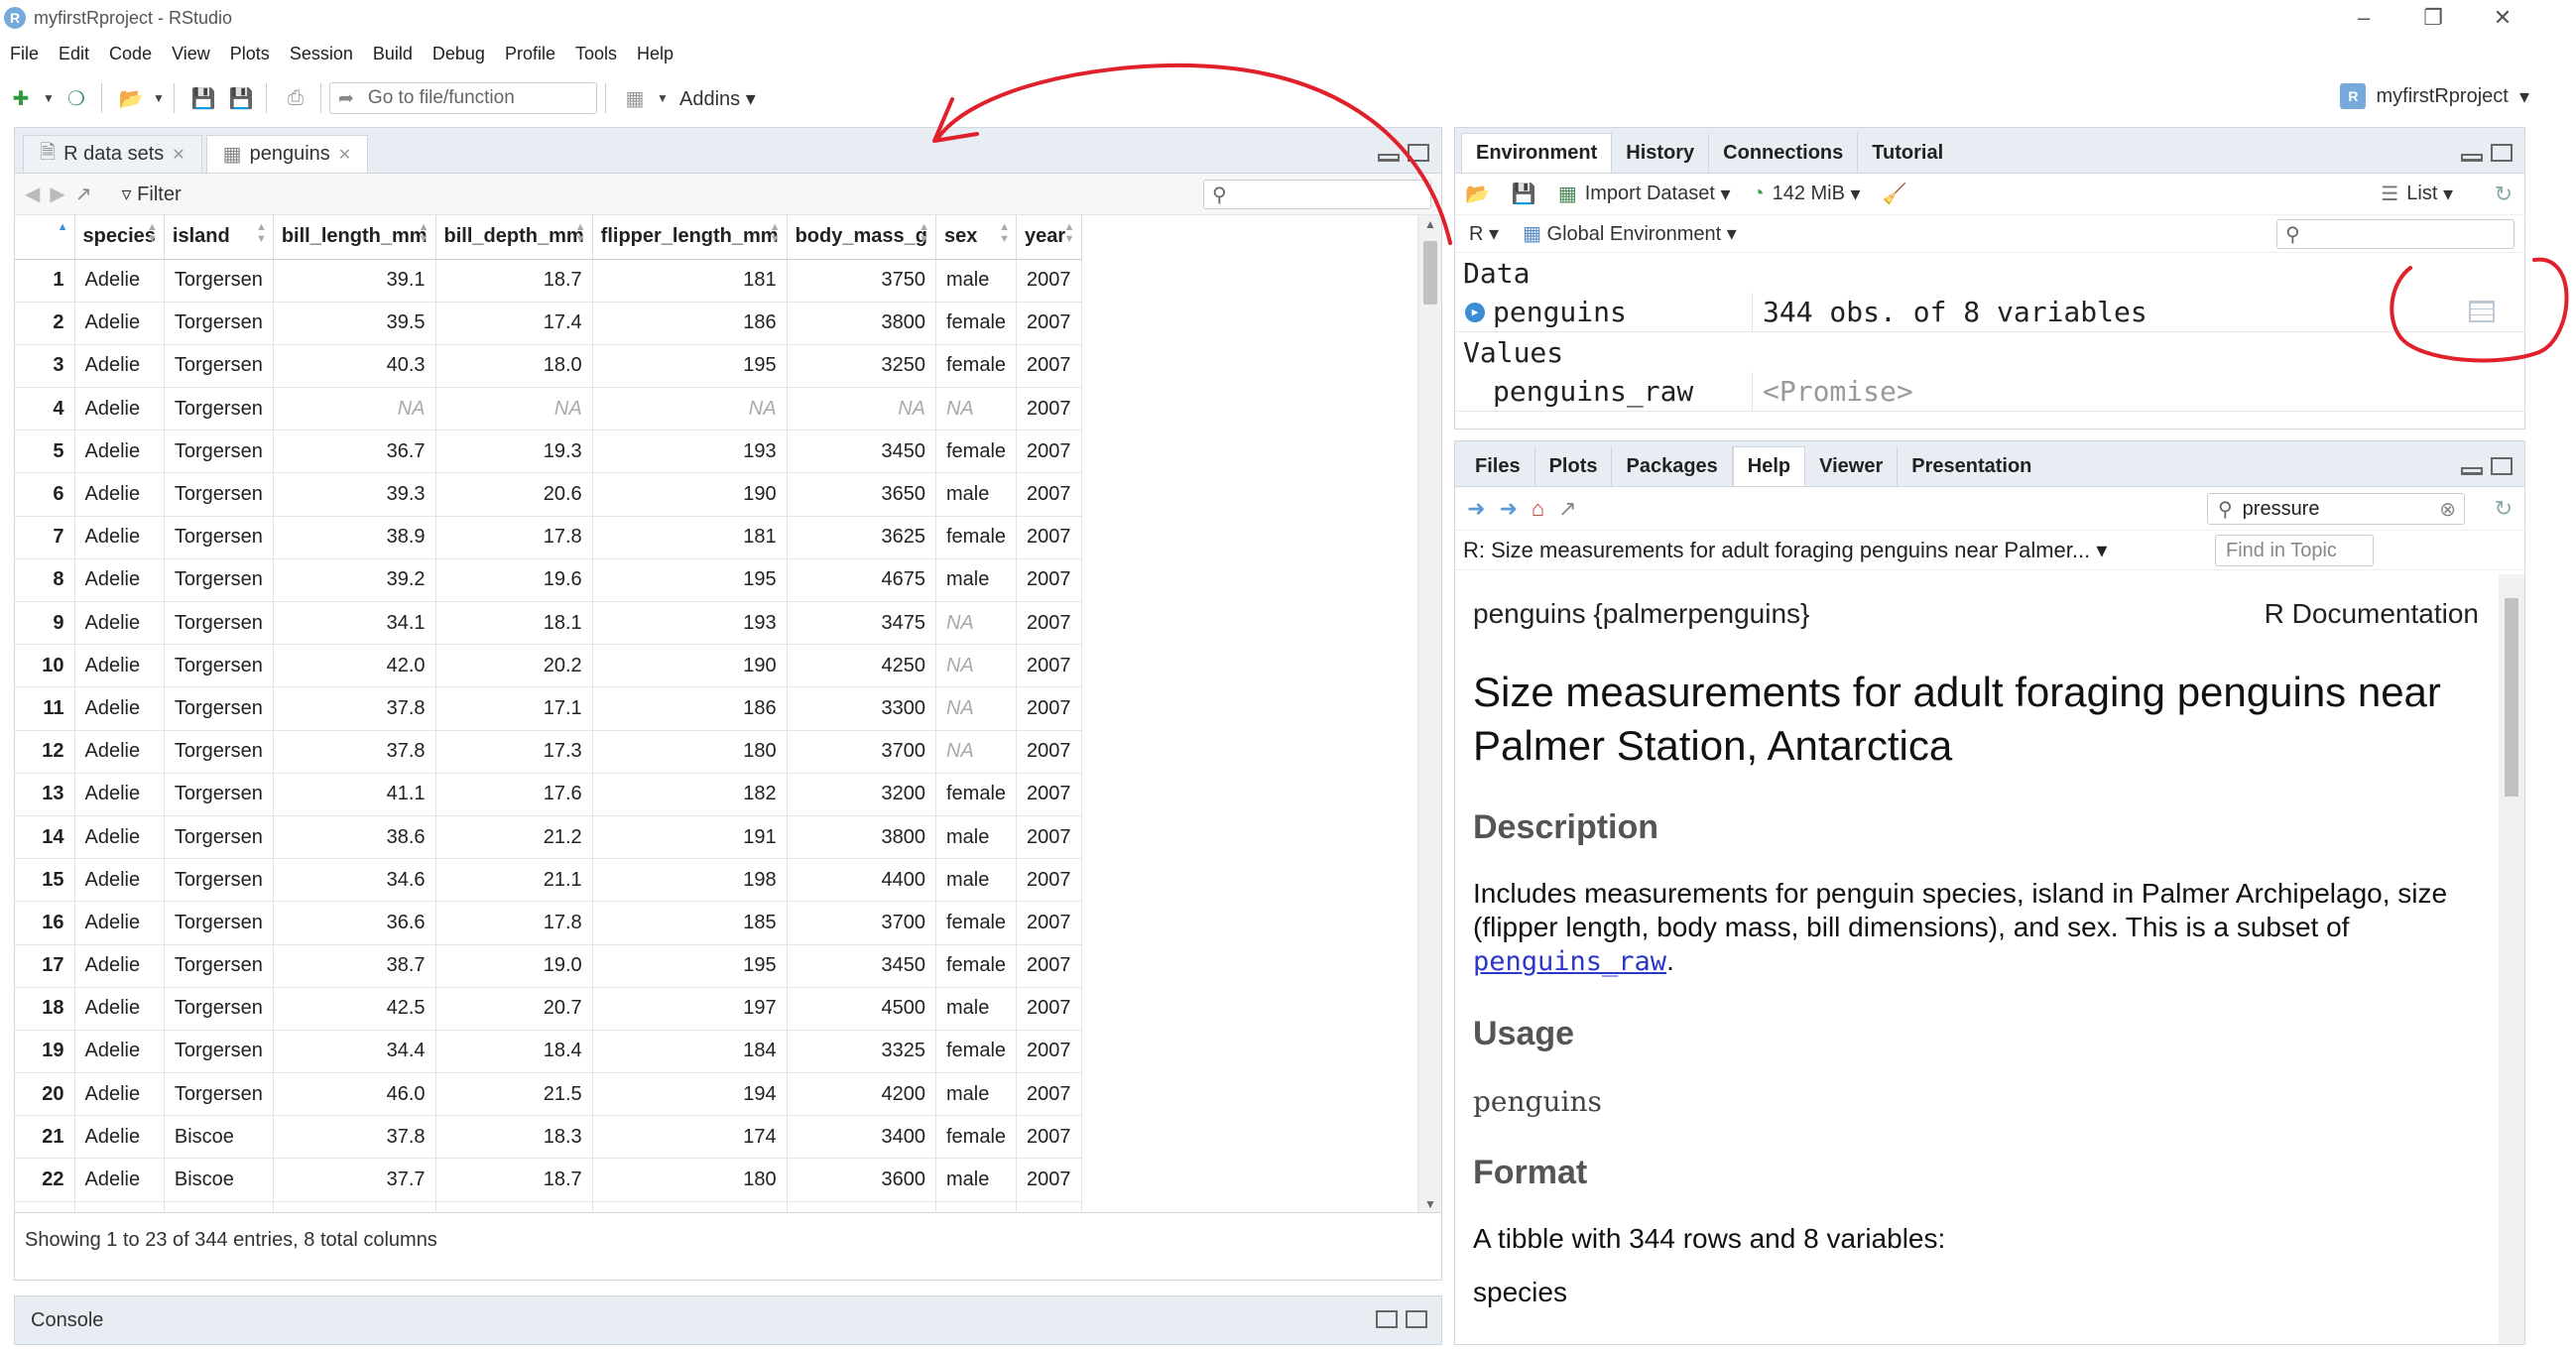 This screenshot has height=1352, width=2576. Describe the element at coordinates (1387, 1319) in the screenshot. I see `restore-pane-icon` at that location.